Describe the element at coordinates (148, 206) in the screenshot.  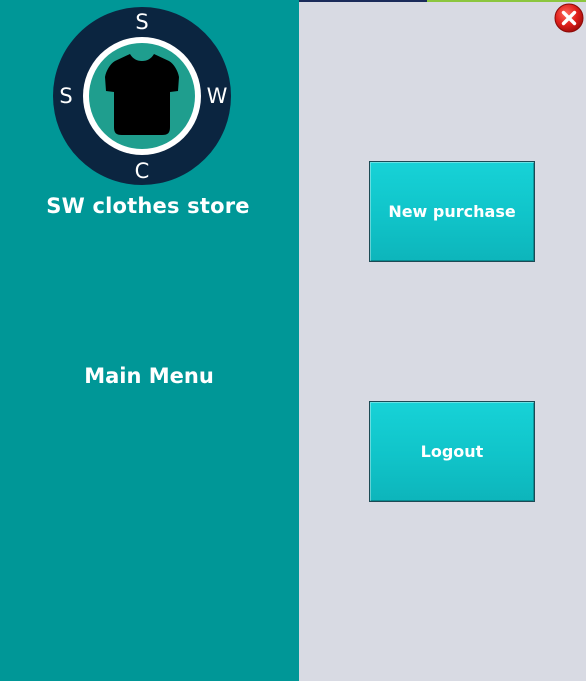
I see `store-name: SW clothes store` at that location.